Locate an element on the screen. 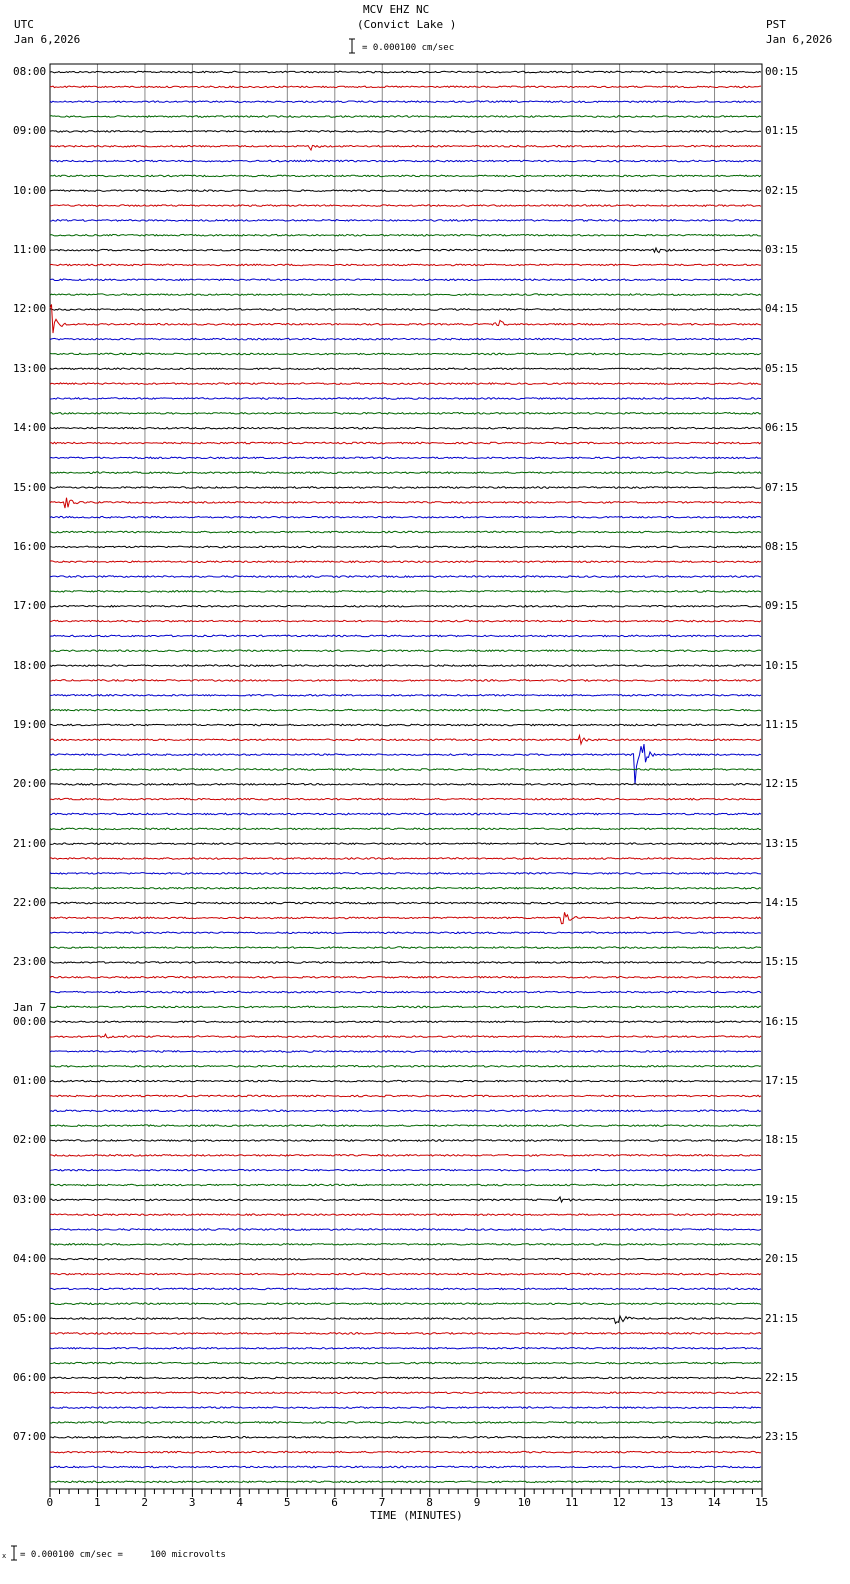 The image size is (850, 1584). utc-hour-label: 09:00 is located at coordinates (30, 131).